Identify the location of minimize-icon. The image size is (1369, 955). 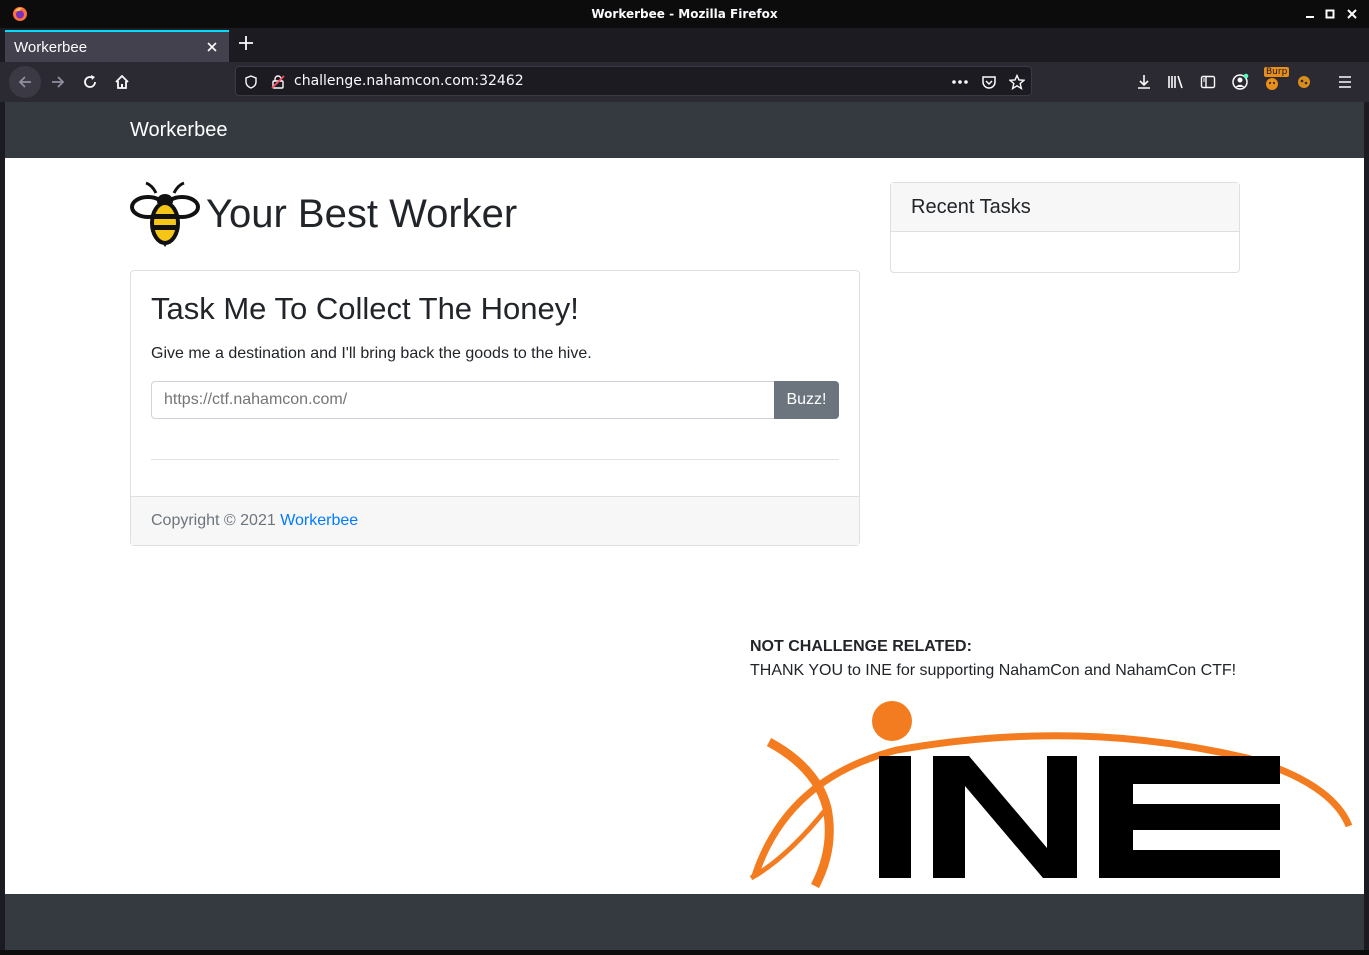
(1310, 14).